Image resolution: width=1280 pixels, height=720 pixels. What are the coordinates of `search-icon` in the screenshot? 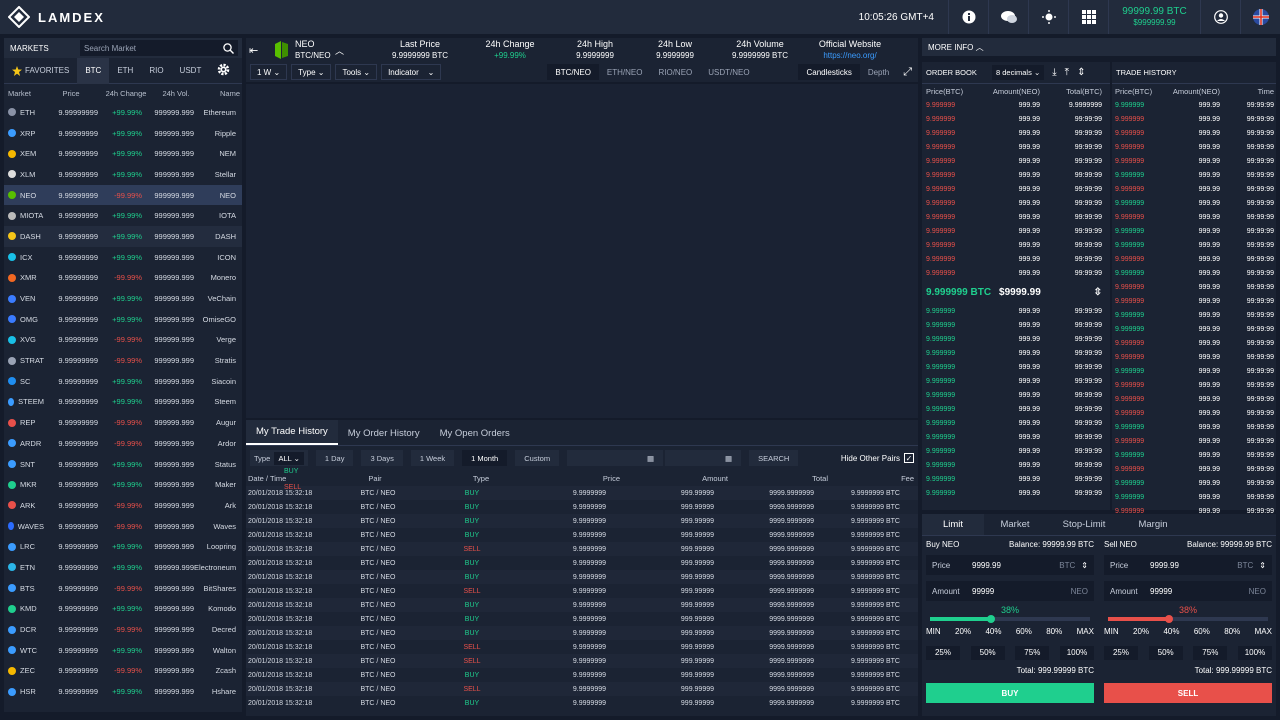 It's located at (228, 48).